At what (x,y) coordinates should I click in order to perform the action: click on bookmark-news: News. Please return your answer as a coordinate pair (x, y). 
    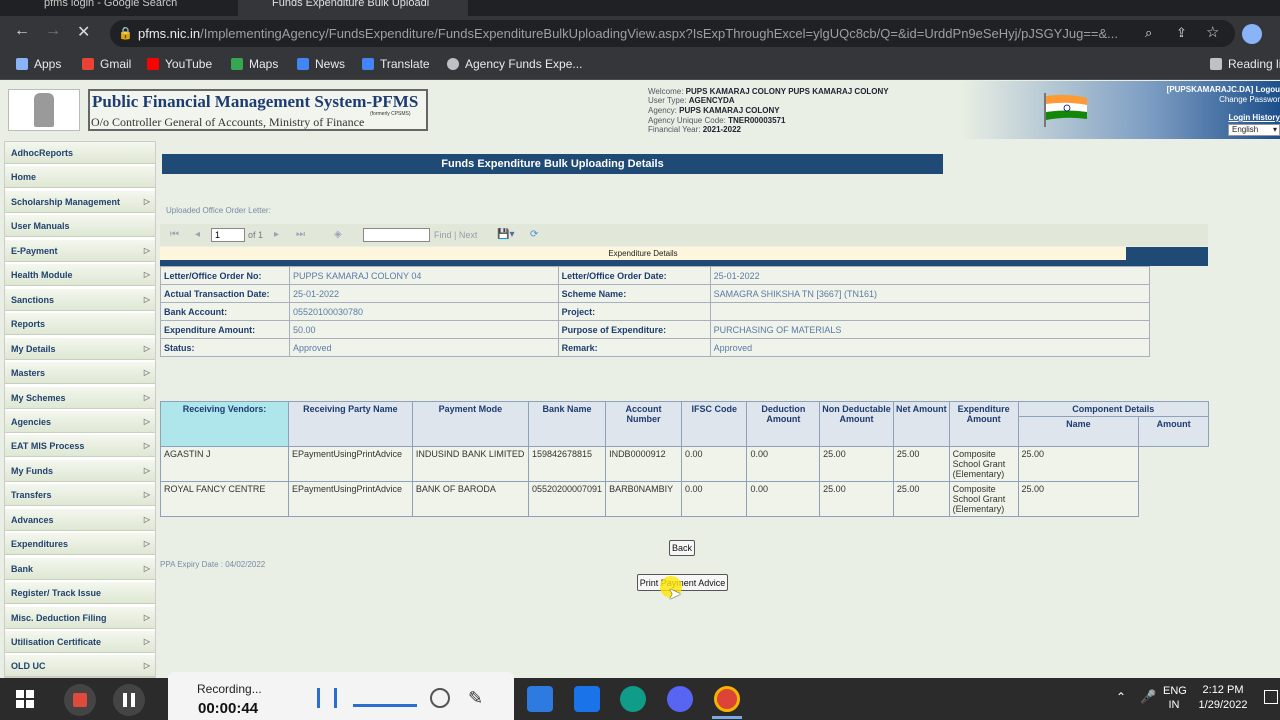
    Looking at the image, I should click on (321, 64).